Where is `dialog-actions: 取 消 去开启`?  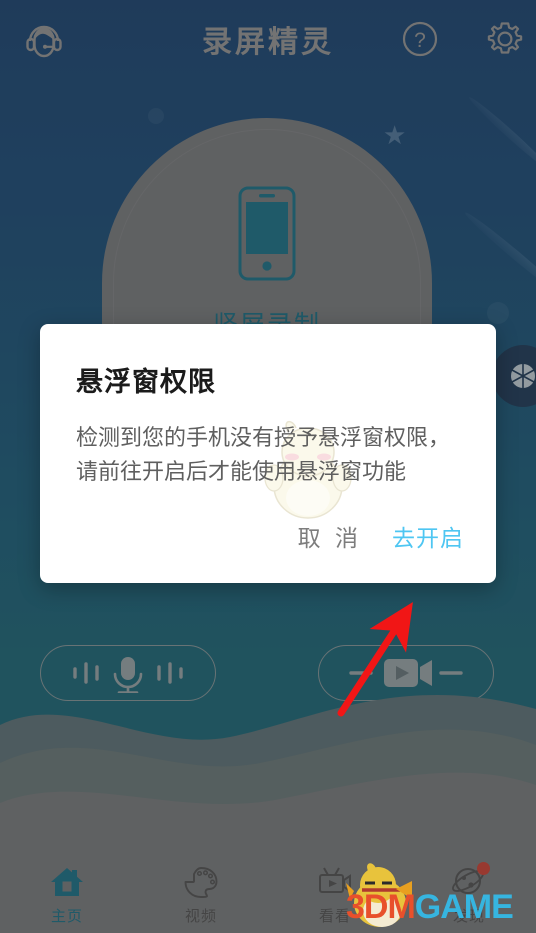 dialog-actions: 取 消 去开启 is located at coordinates (268, 536).